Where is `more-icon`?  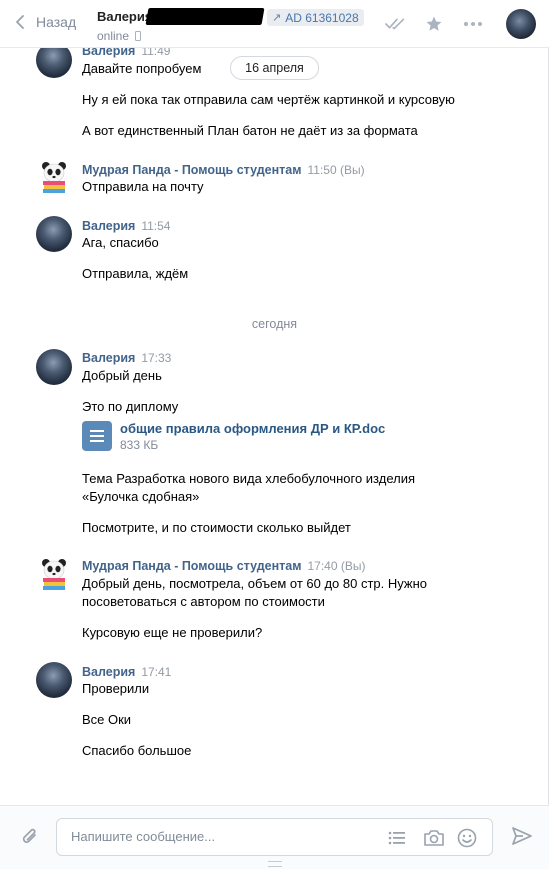
more-icon is located at coordinates (473, 24).